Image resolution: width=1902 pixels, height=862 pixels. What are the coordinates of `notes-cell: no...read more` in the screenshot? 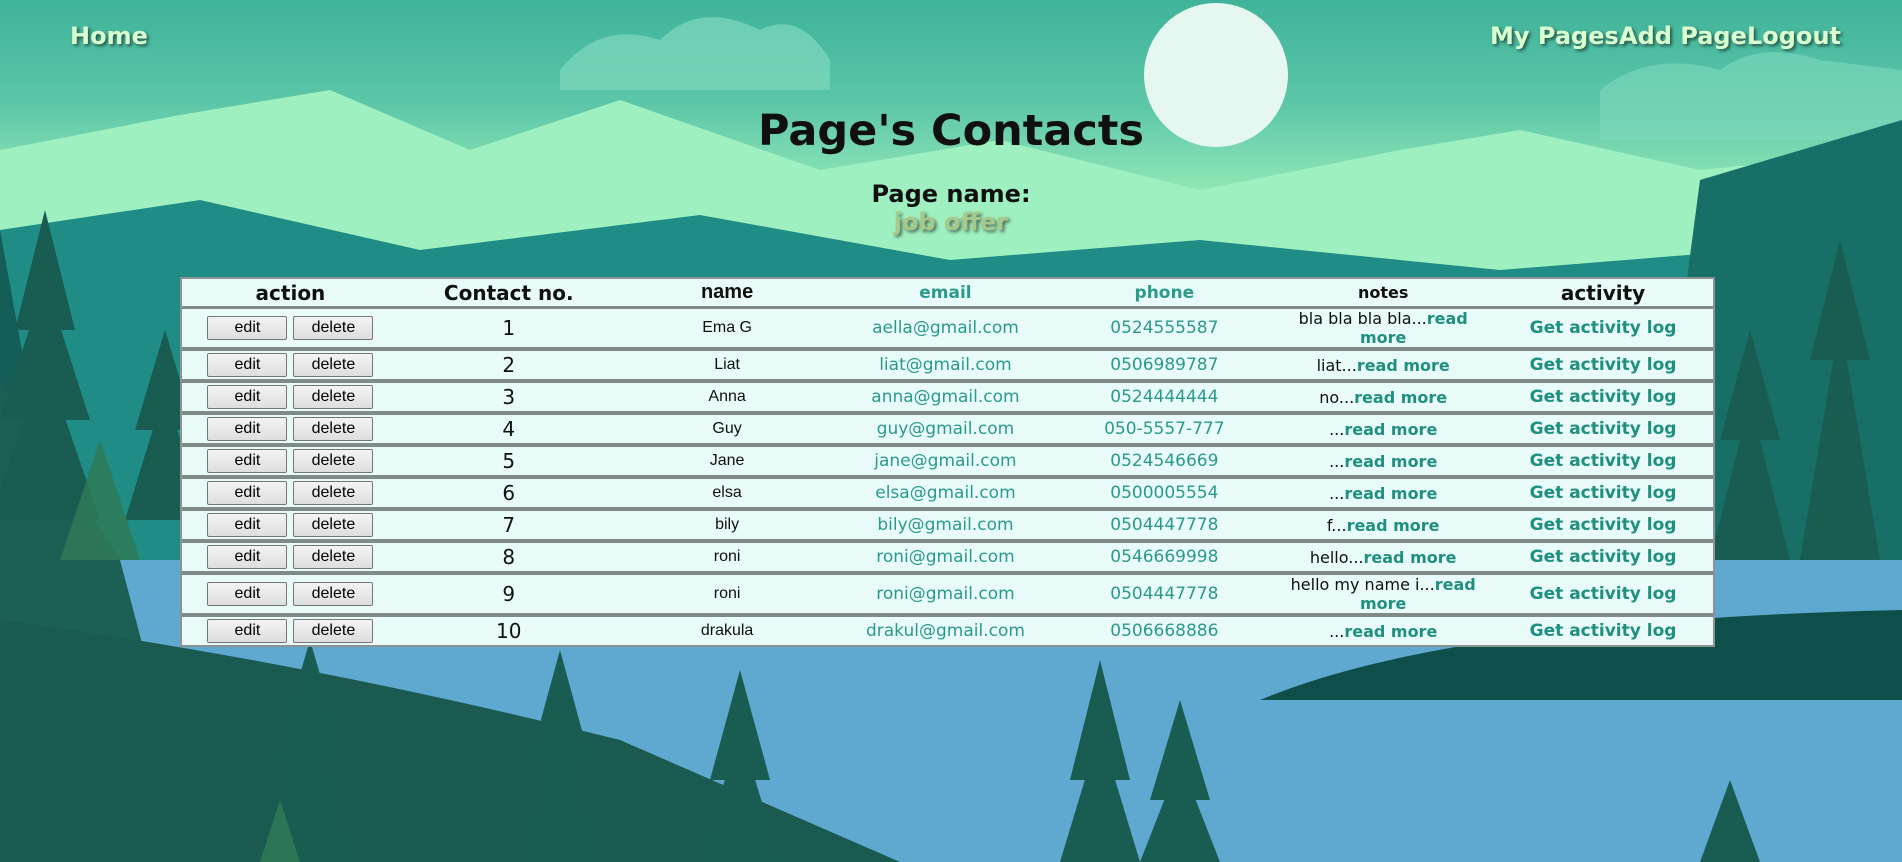 It's located at (1383, 399).